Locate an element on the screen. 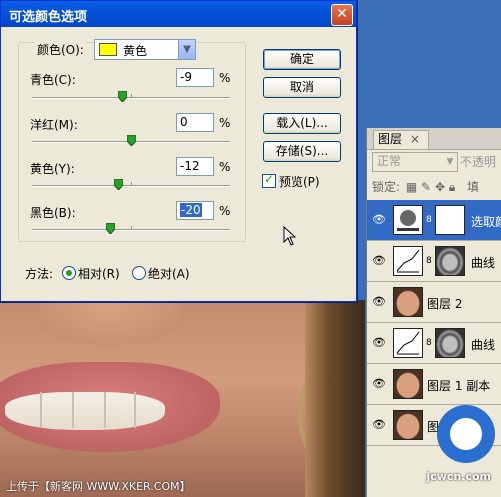 Image resolution: width=501 pixels, height=497 pixels. magenta-unit: % is located at coordinates (225, 123).